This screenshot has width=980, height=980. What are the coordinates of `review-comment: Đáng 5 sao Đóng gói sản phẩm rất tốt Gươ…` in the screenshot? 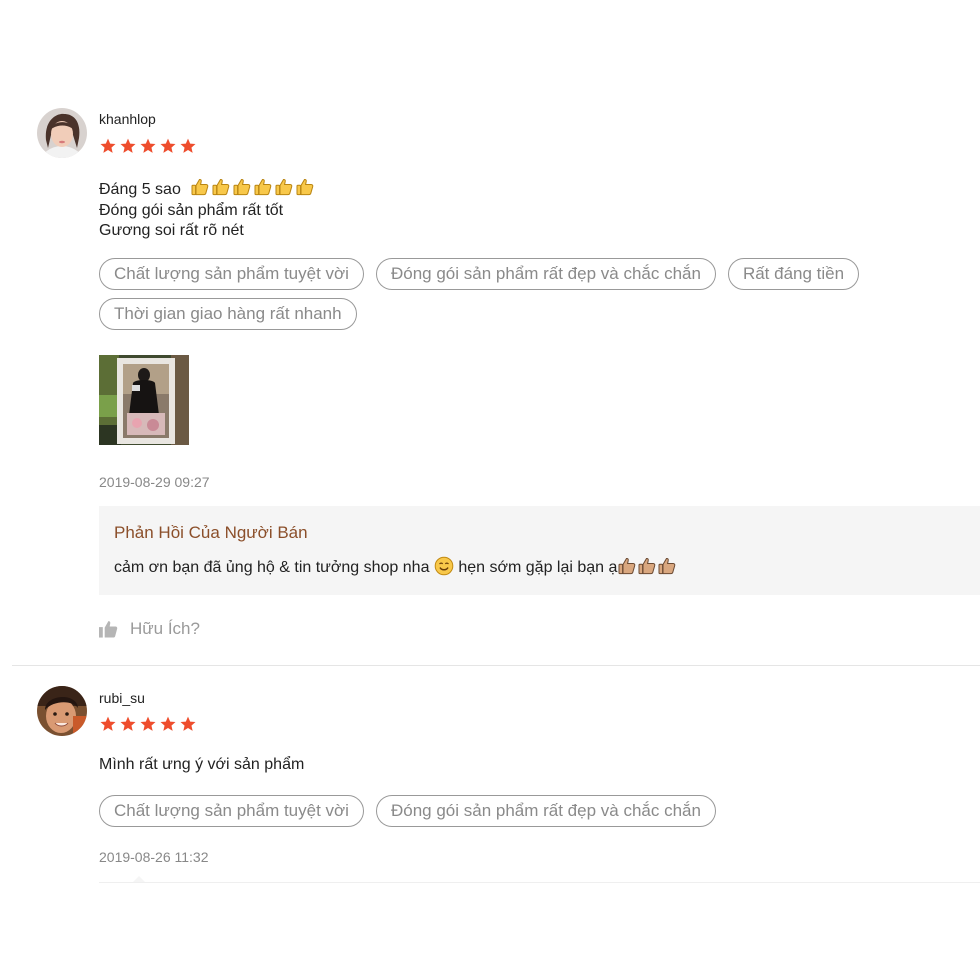 It's located at (207, 209).